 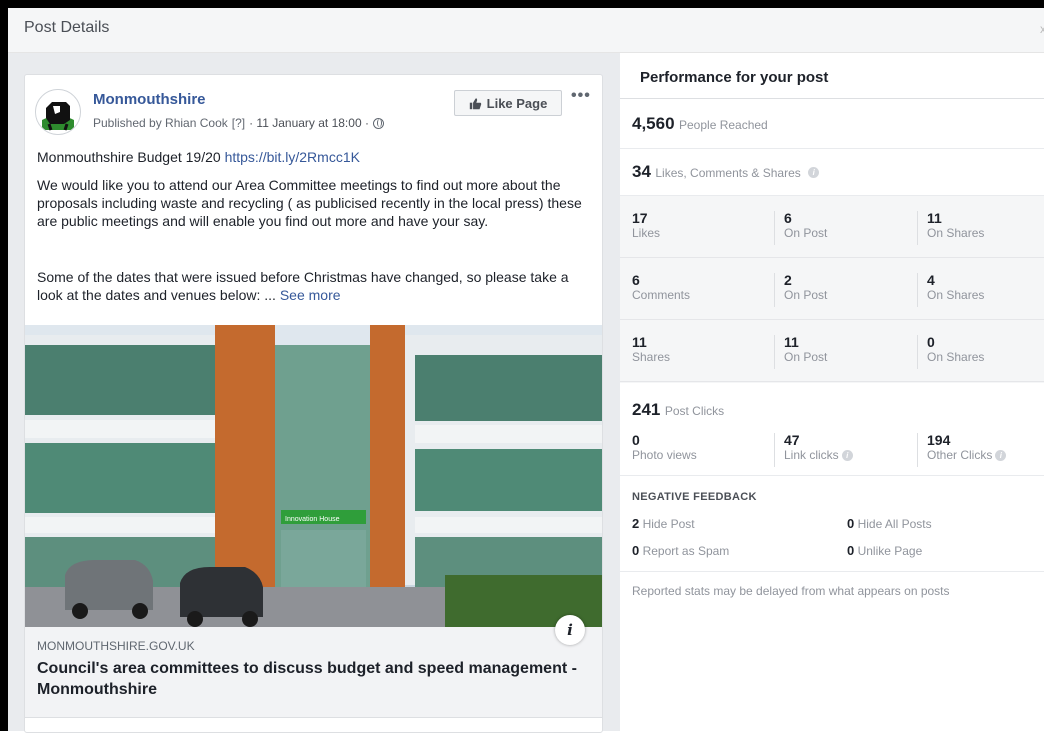 What do you see at coordinates (160, 123) in the screenshot?
I see `published-by: Published by Rhian Cook` at bounding box center [160, 123].